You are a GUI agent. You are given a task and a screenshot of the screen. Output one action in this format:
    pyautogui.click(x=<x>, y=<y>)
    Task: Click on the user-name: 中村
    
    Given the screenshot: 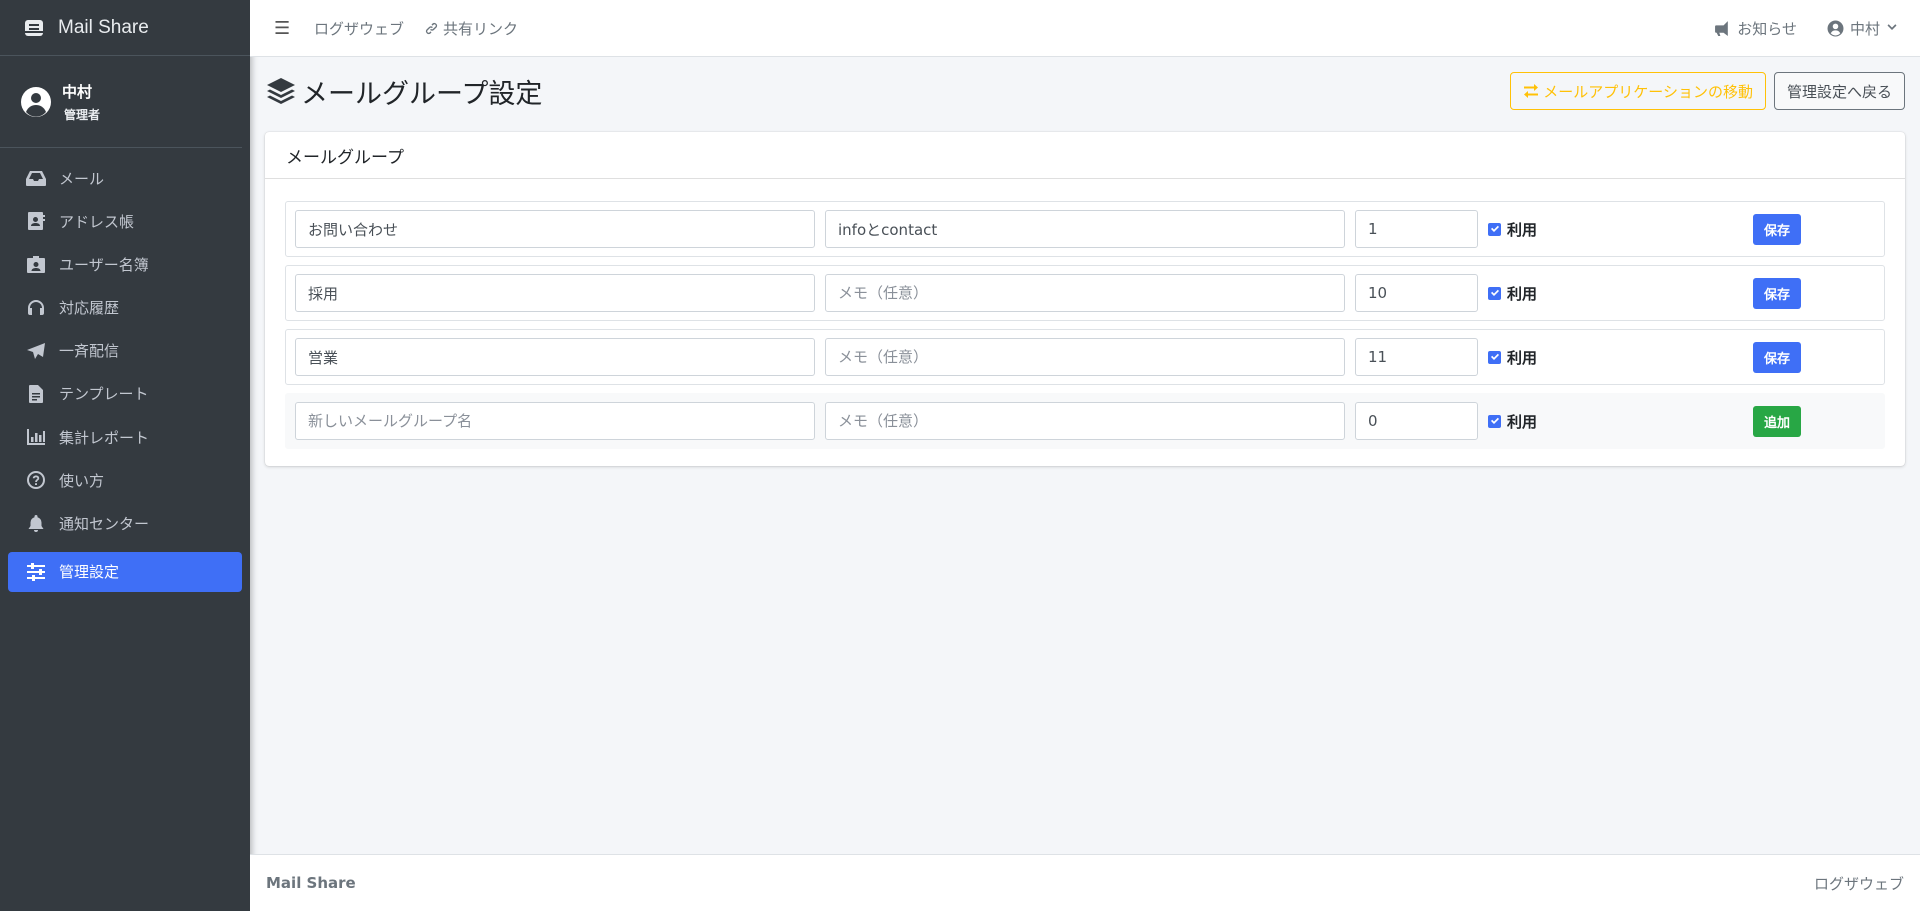 What is the action you would take?
    pyautogui.click(x=77, y=91)
    